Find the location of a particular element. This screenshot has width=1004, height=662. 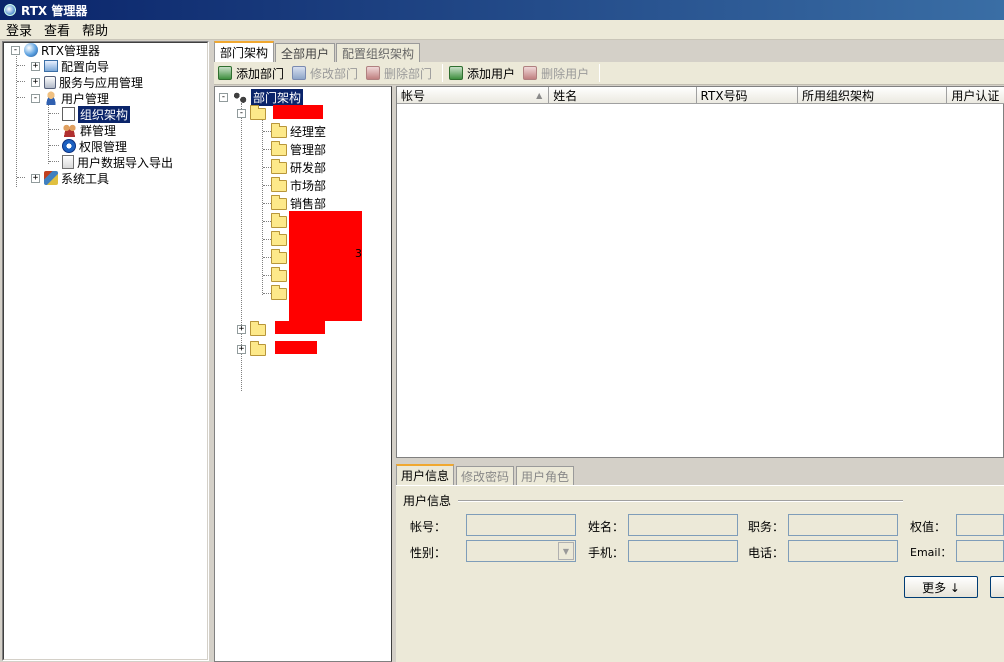

dept-root-label: 部门架构 is located at coordinates (277, 97).